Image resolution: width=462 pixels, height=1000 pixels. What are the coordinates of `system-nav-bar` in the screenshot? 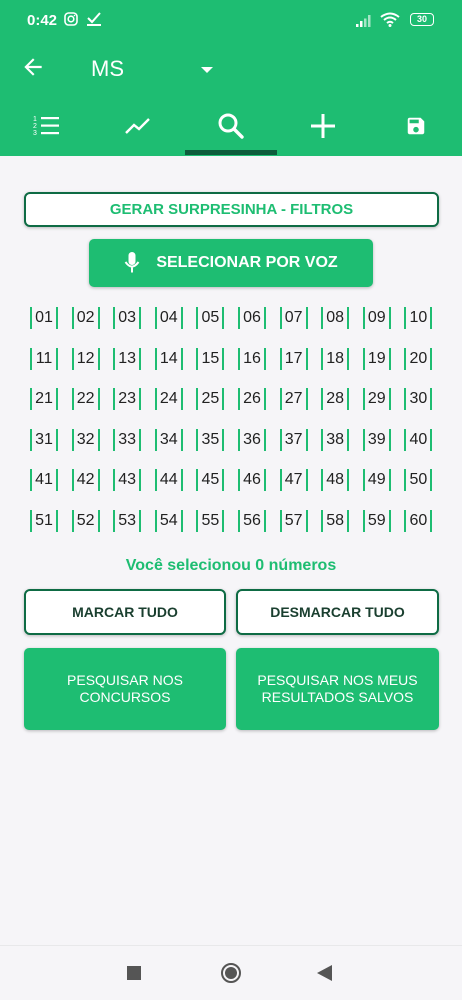 It's located at (231, 972).